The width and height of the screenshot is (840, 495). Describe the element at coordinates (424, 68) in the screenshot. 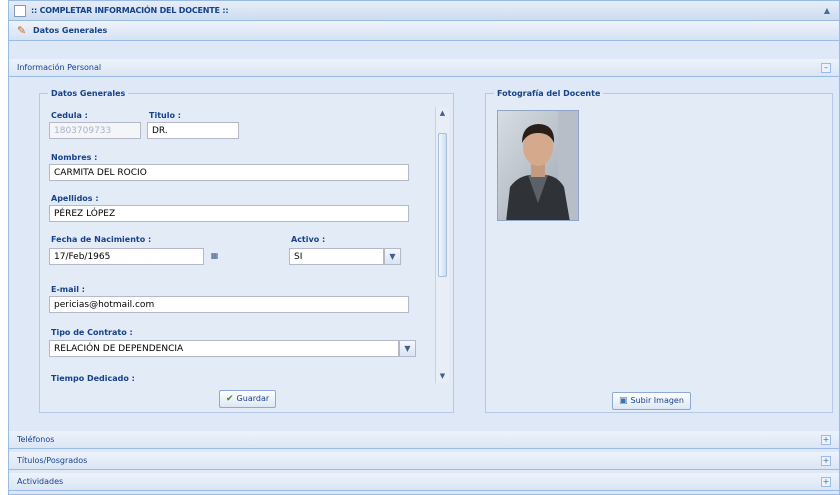

I see `accordion-header-personal: Información Personal –` at that location.